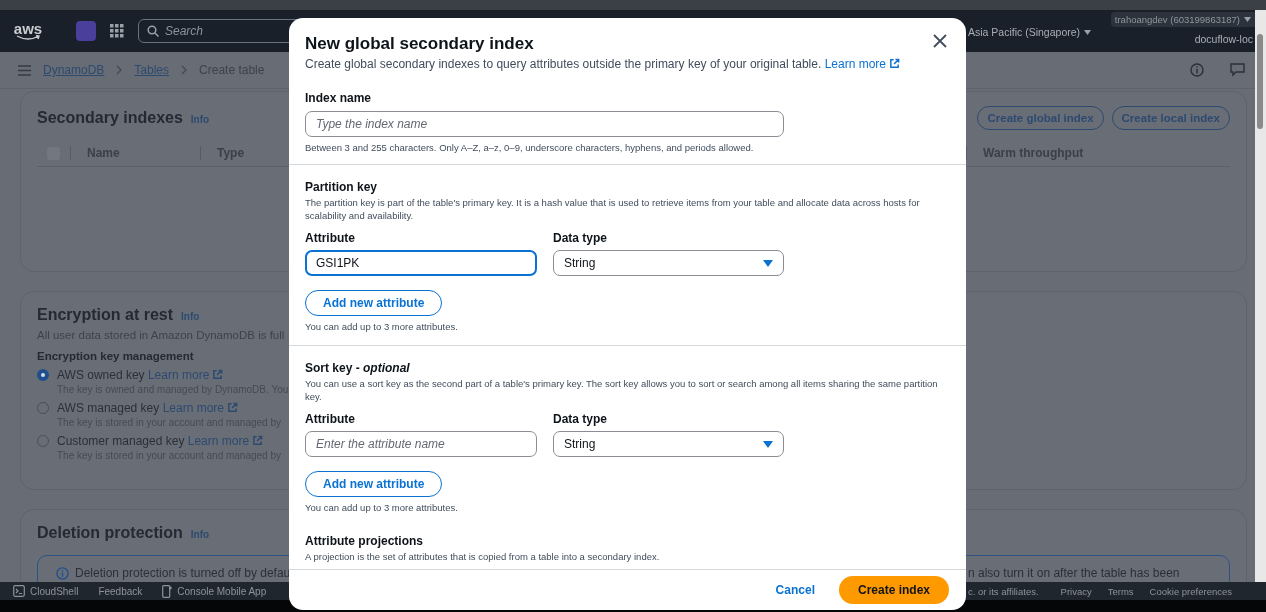 The width and height of the screenshot is (1266, 612). What do you see at coordinates (110, 118) in the screenshot?
I see `panel-title: Secondary indexes` at bounding box center [110, 118].